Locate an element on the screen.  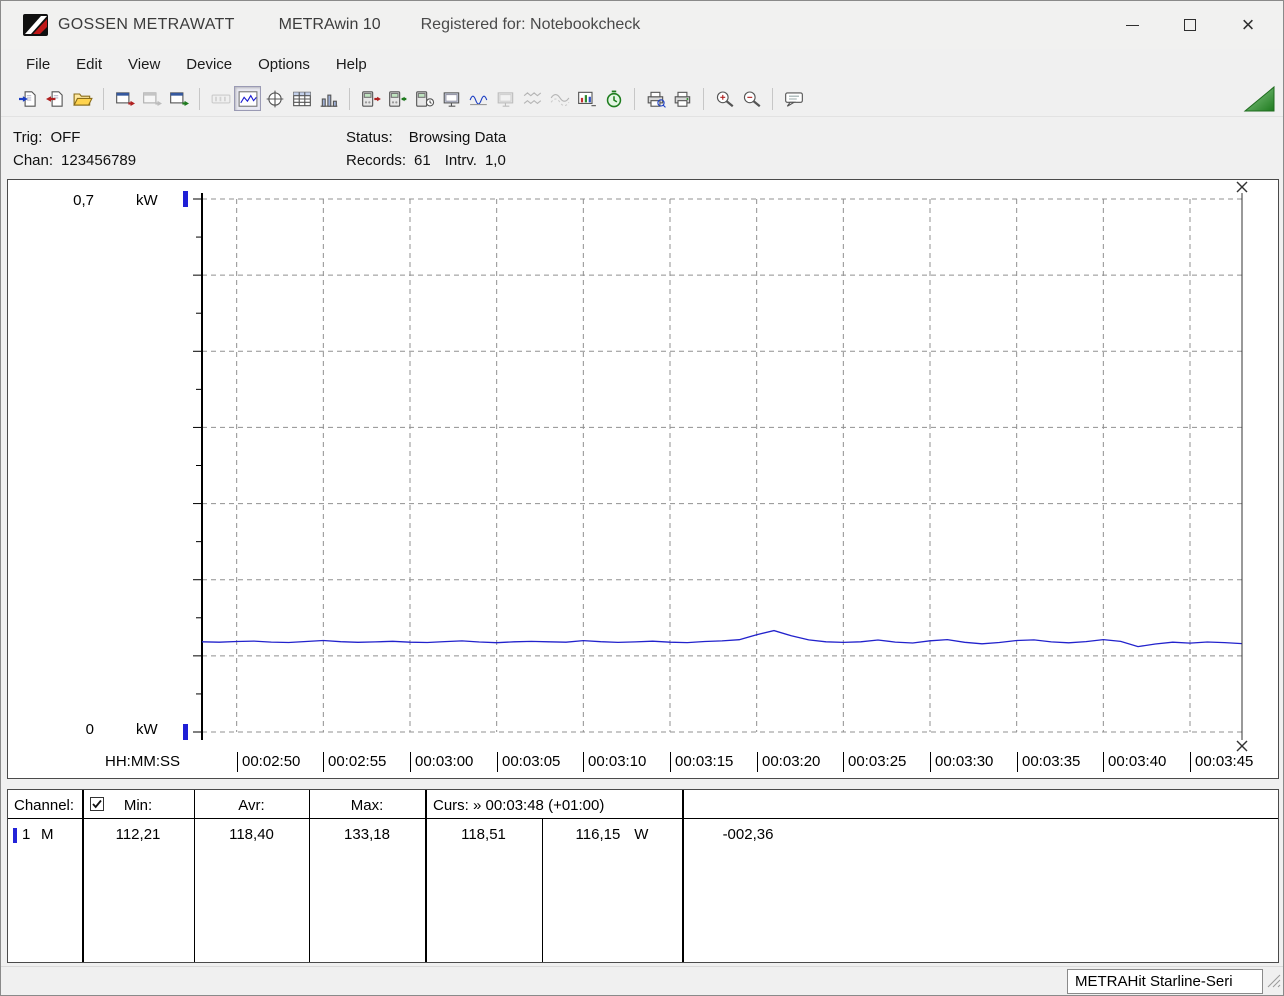
cursor-value-b-group: 116,15 W is located at coordinates (612, 834).